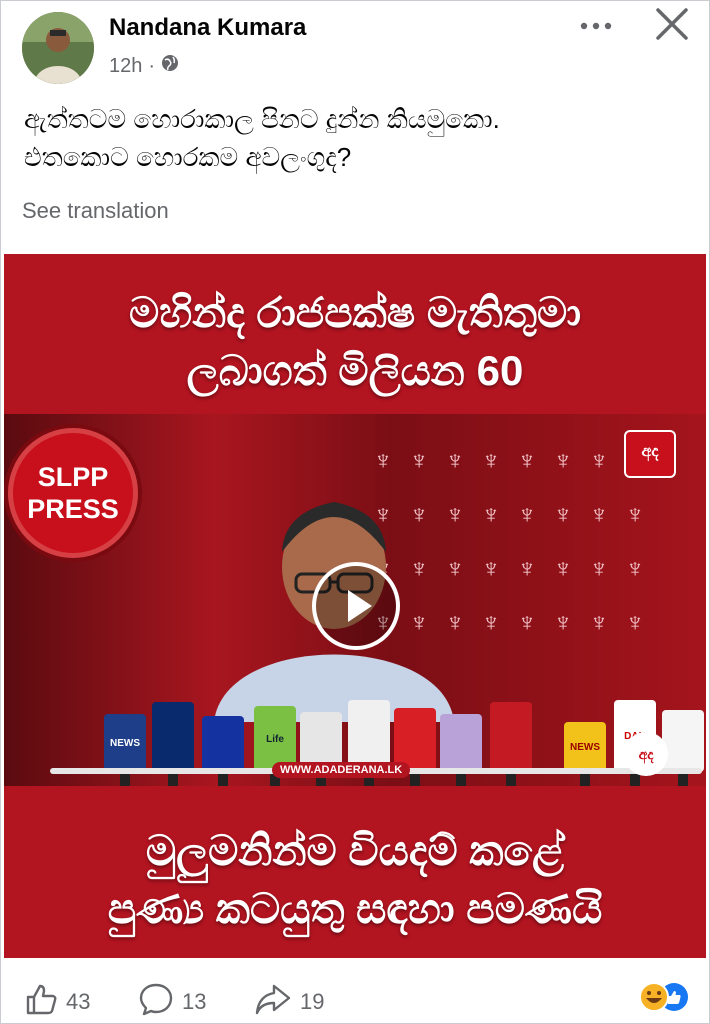 This screenshot has height=1024, width=710. Describe the element at coordinates (156, 1002) in the screenshot. I see `comment-icon` at that location.